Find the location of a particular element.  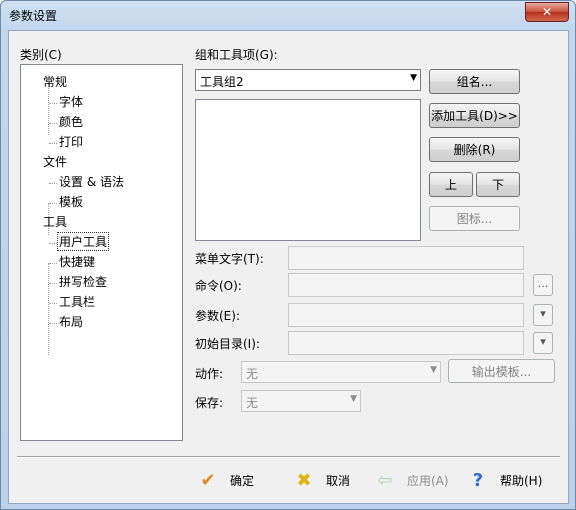

footer-divider is located at coordinates (288, 457).